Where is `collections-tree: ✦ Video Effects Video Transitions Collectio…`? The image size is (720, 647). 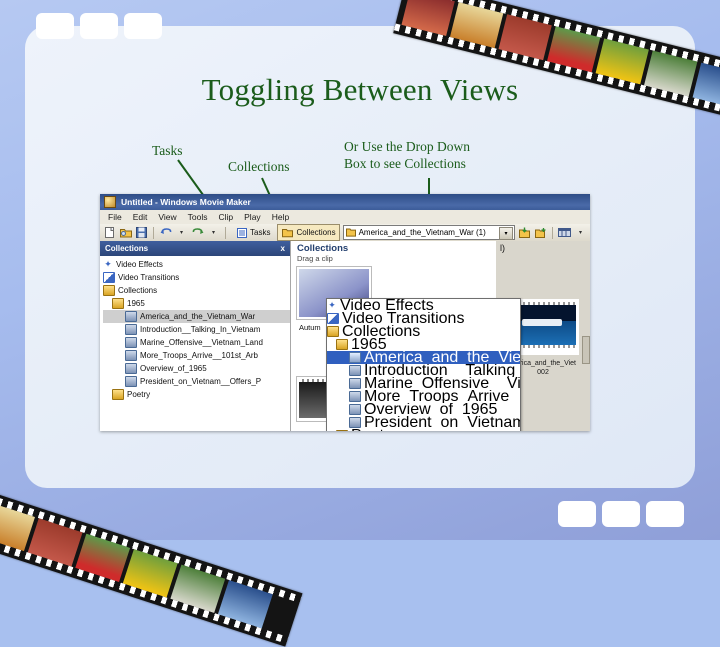
collections-tree: ✦ Video Effects Video Transitions Collectio… is located at coordinates (195, 328).